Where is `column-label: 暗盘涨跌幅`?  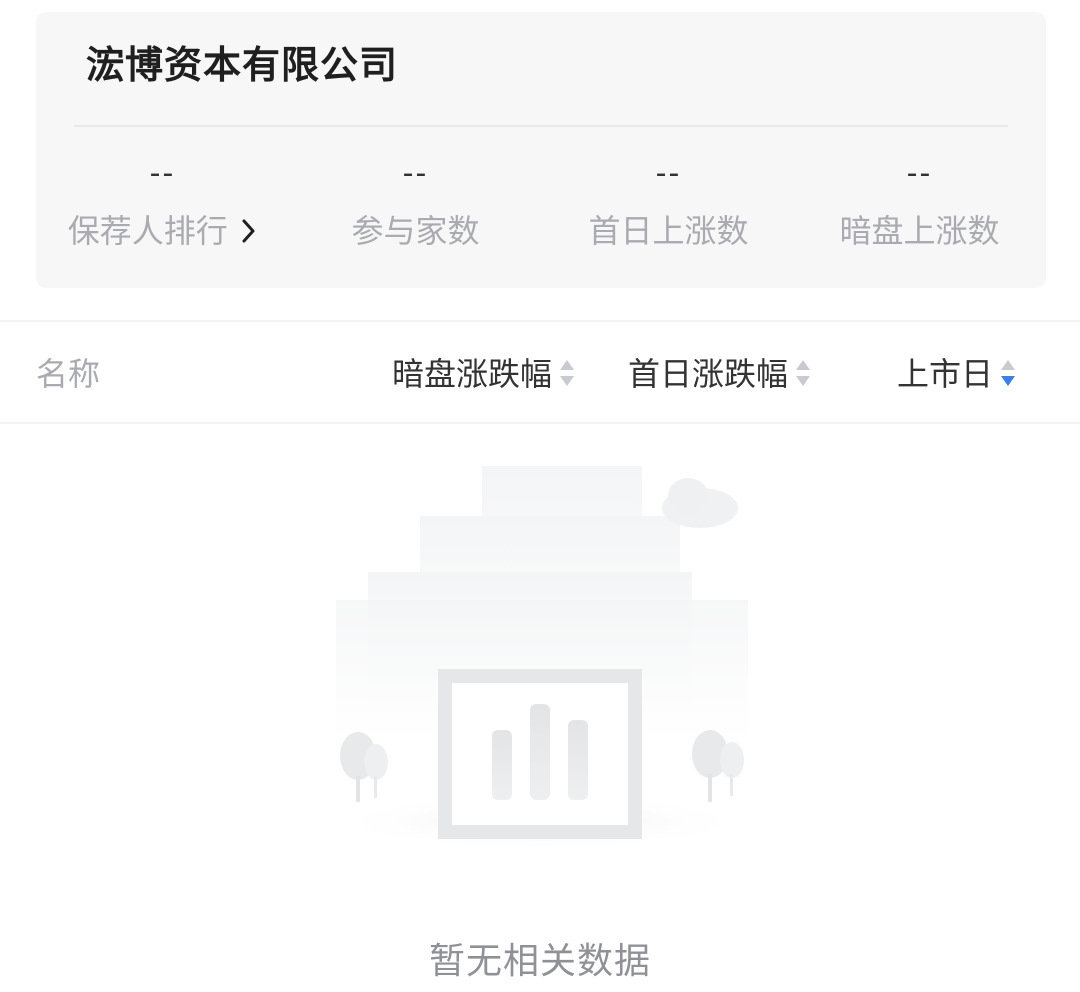
column-label: 暗盘涨跌幅 is located at coordinates (472, 374).